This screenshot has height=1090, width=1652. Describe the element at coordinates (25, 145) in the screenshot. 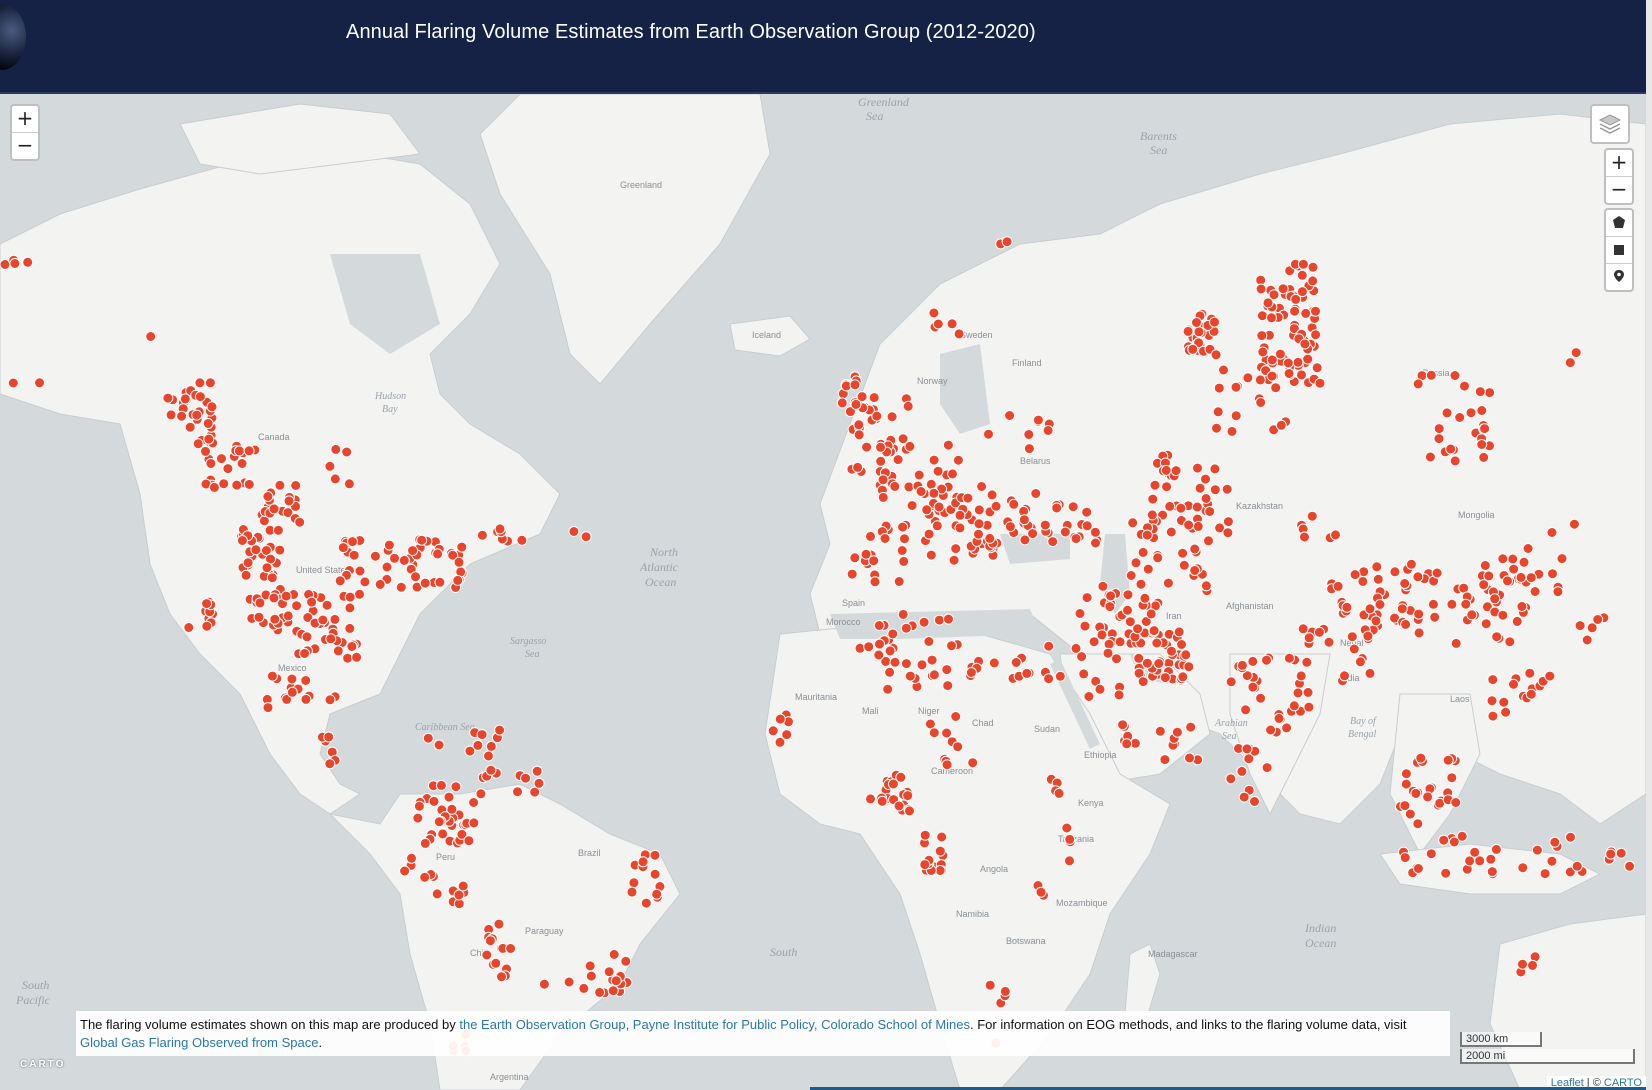

I see `zoom-out-button: −` at that location.